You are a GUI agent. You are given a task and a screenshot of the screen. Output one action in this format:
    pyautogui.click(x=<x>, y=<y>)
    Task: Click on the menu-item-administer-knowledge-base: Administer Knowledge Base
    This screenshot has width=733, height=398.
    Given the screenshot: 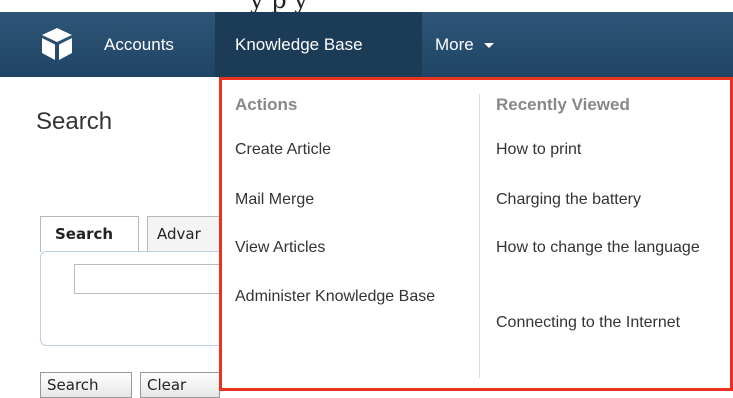 What is the action you would take?
    pyautogui.click(x=345, y=297)
    